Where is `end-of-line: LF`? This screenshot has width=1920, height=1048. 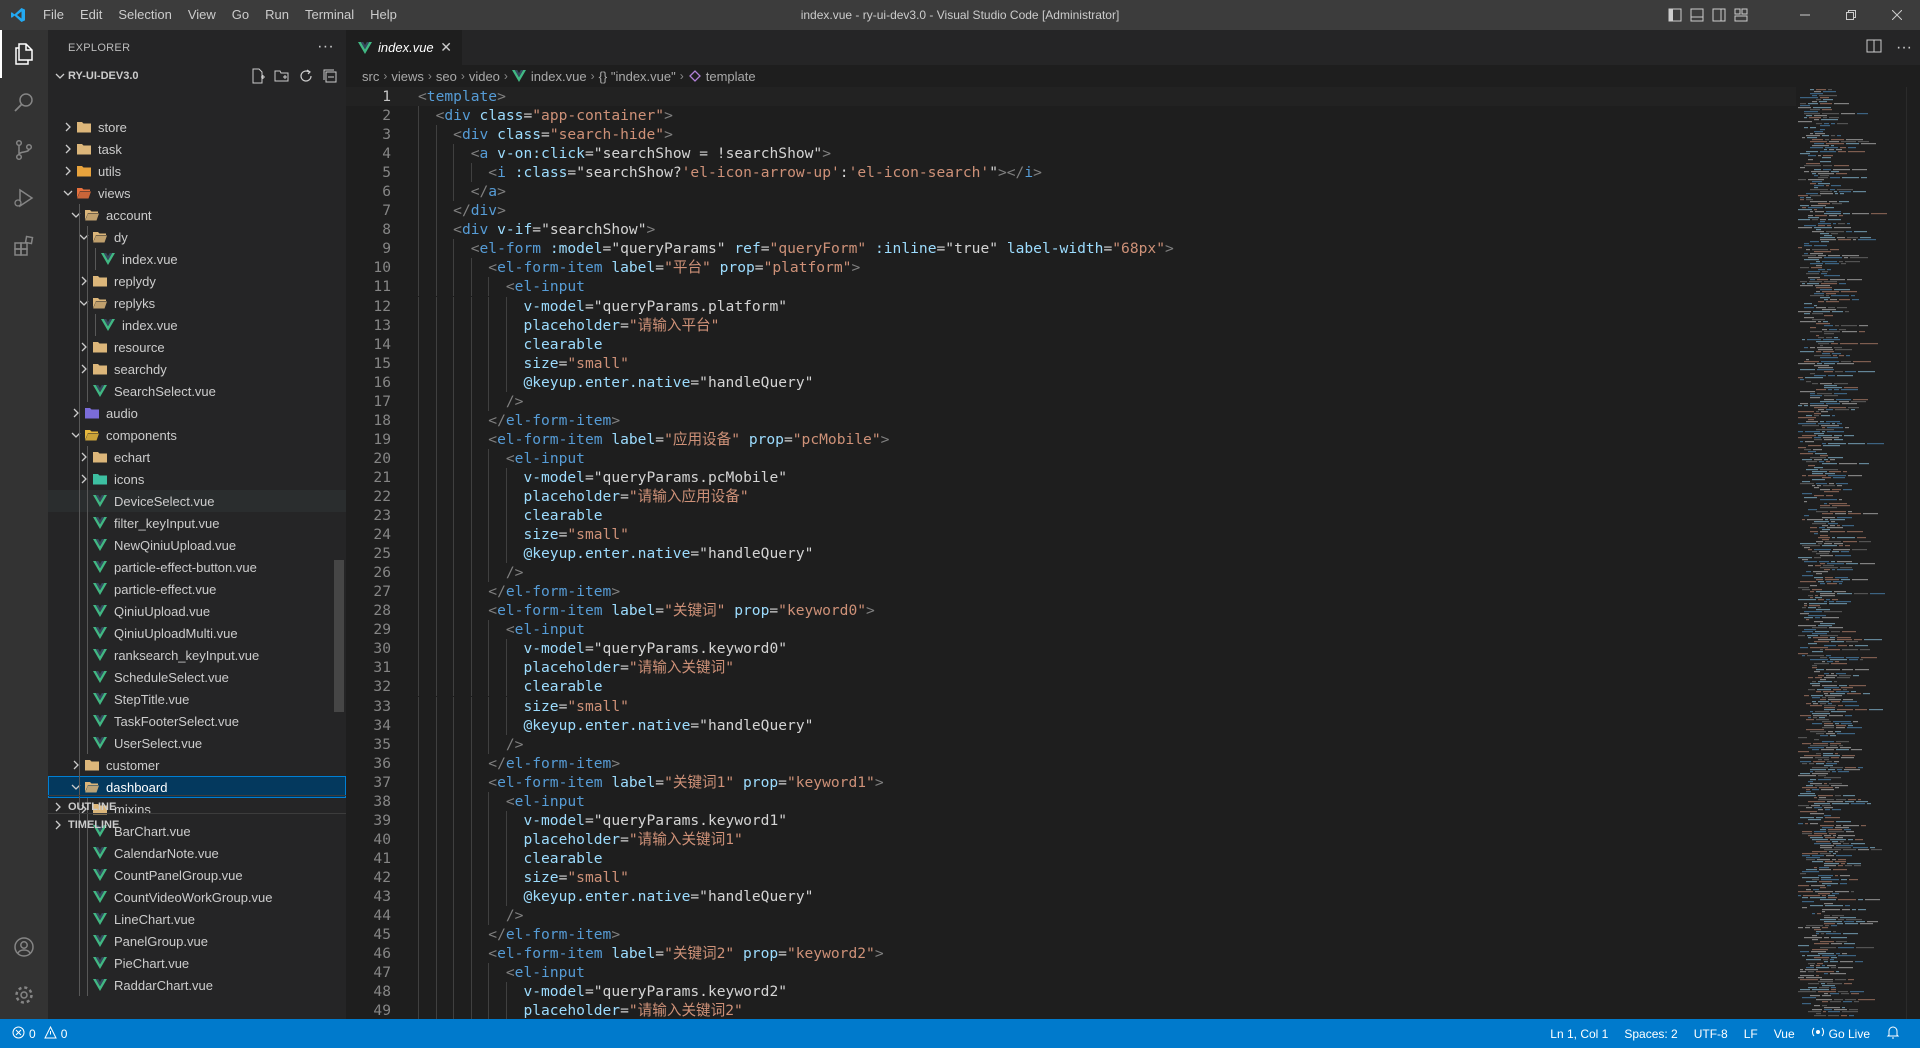
end-of-line: LF is located at coordinates (1751, 1034).